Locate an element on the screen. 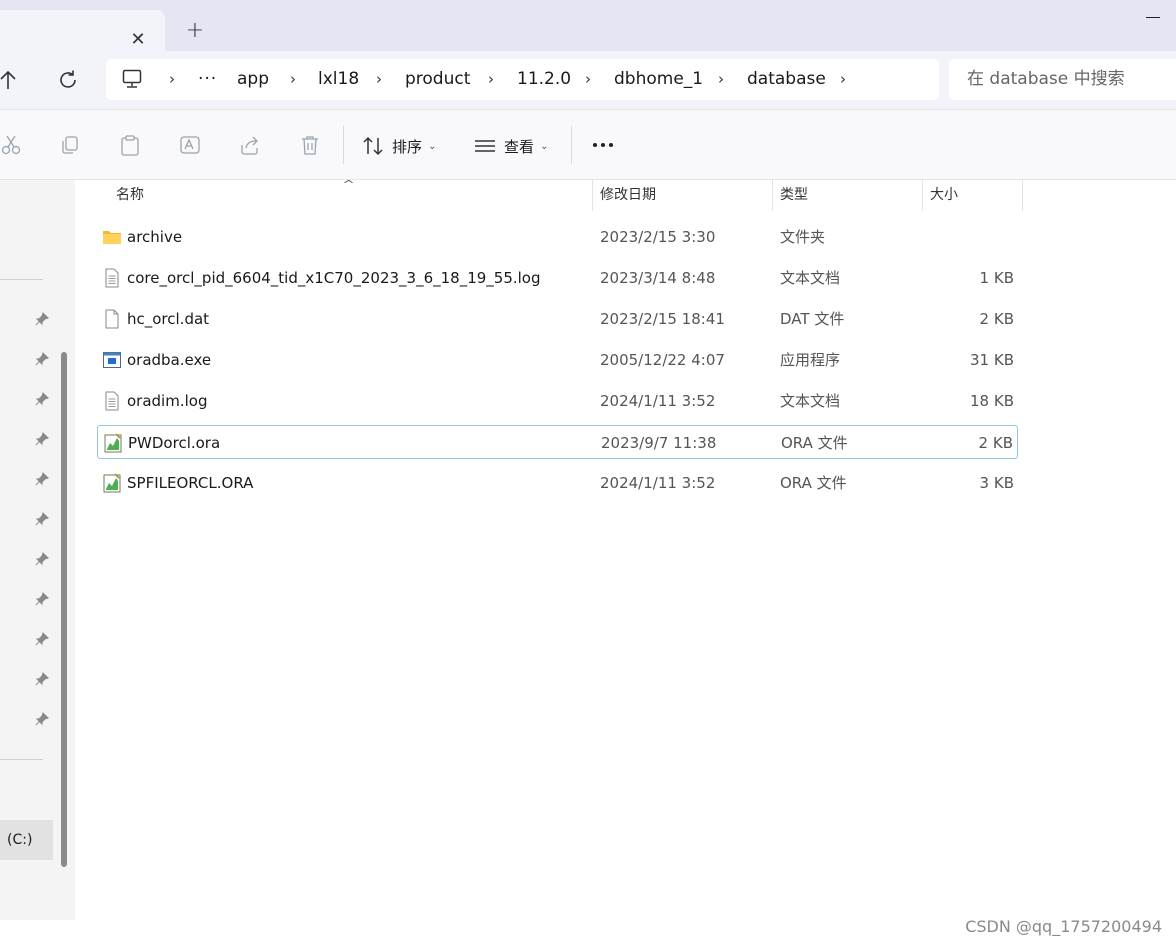 Image resolution: width=1176 pixels, height=947 pixels. file-type: 文件夹 is located at coordinates (803, 237).